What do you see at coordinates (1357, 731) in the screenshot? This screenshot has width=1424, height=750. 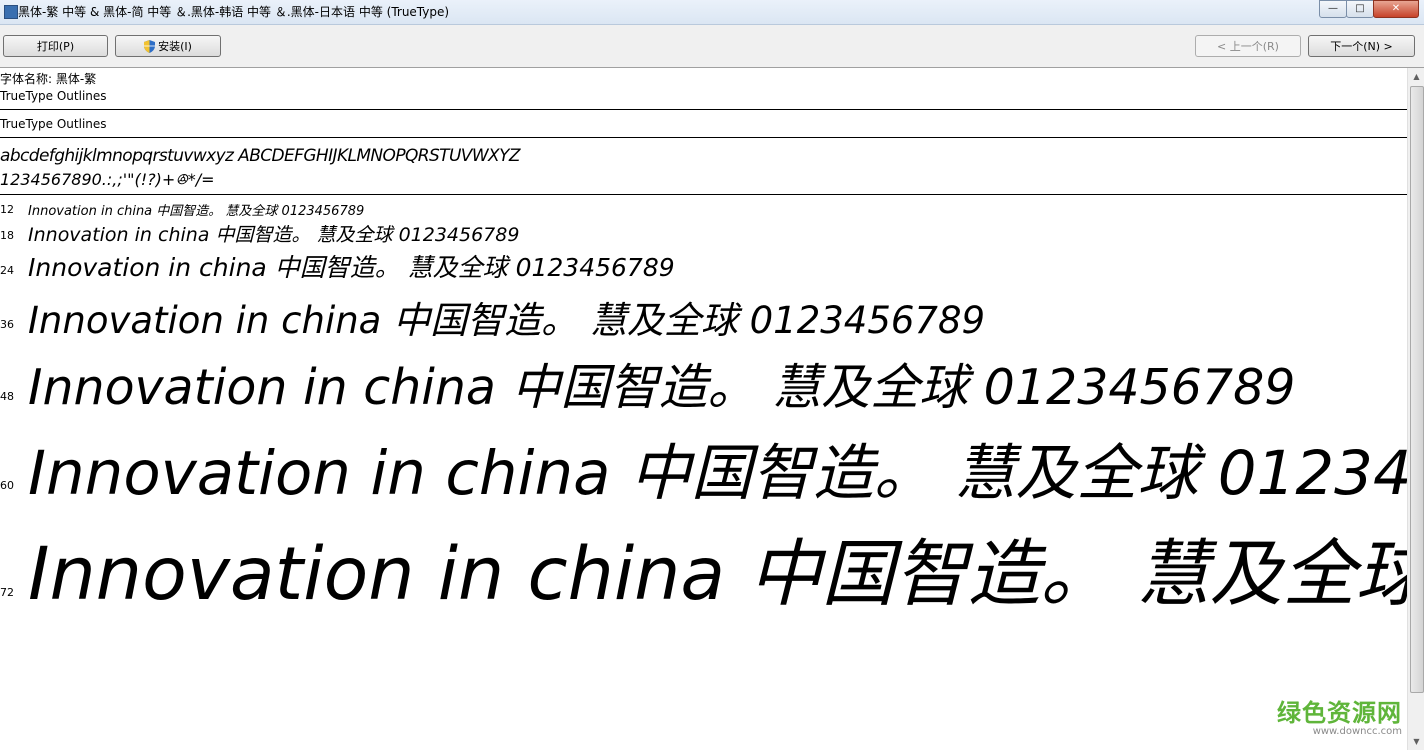 I see `watermark-url: www.downcc.com` at bounding box center [1357, 731].